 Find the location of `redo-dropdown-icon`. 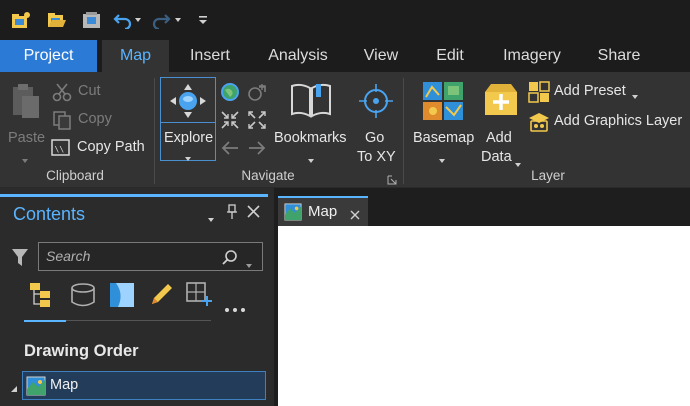

redo-dropdown-icon is located at coordinates (178, 20).